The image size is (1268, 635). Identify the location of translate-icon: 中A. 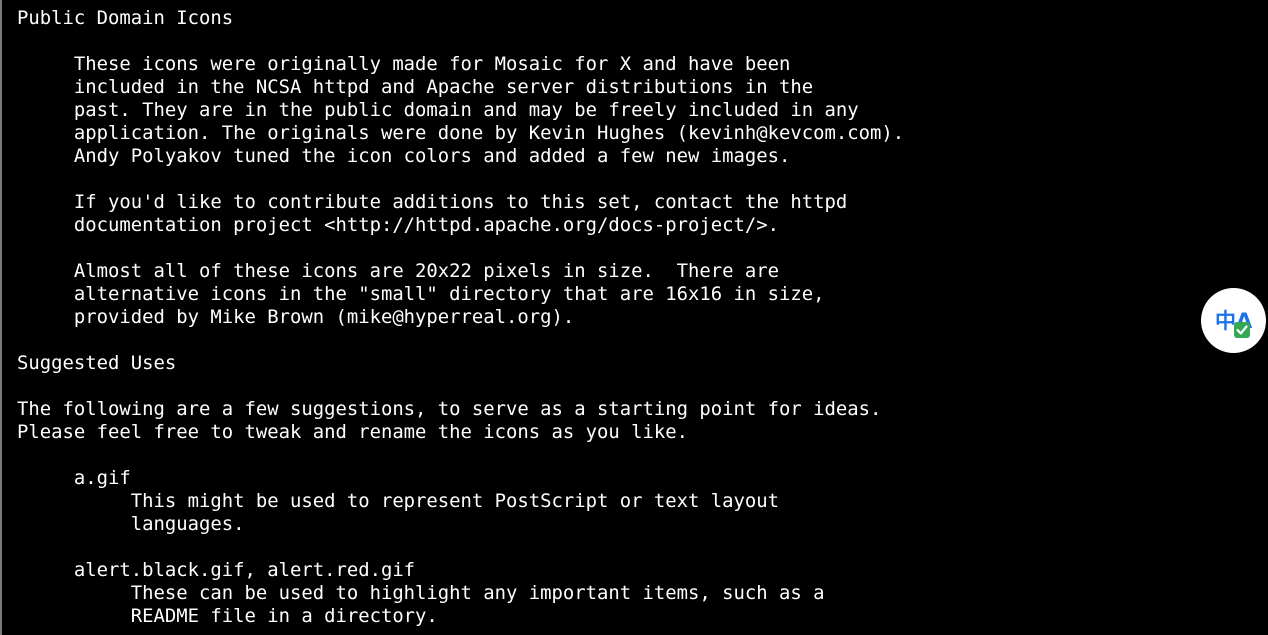
(1234, 323).